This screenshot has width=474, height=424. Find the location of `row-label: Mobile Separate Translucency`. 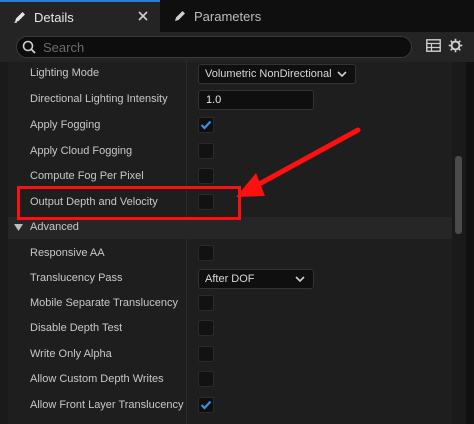

row-label: Mobile Separate Translucency is located at coordinates (104, 303).